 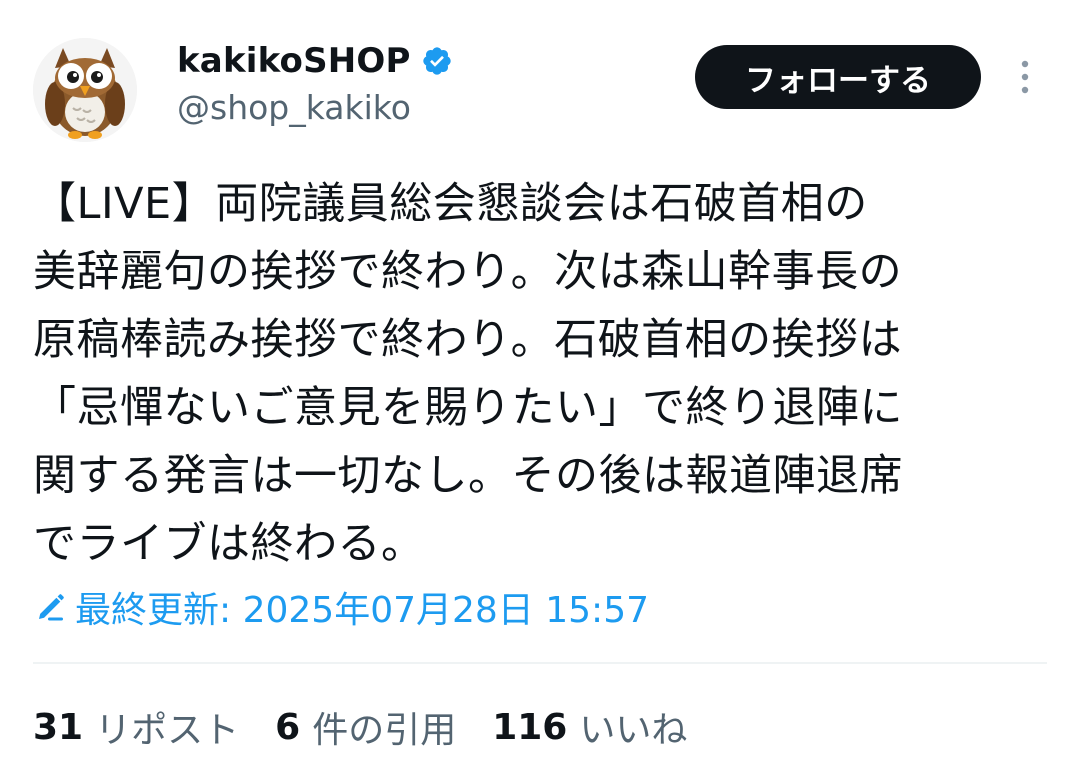 I want to click on more-options-button, so click(x=1025, y=77).